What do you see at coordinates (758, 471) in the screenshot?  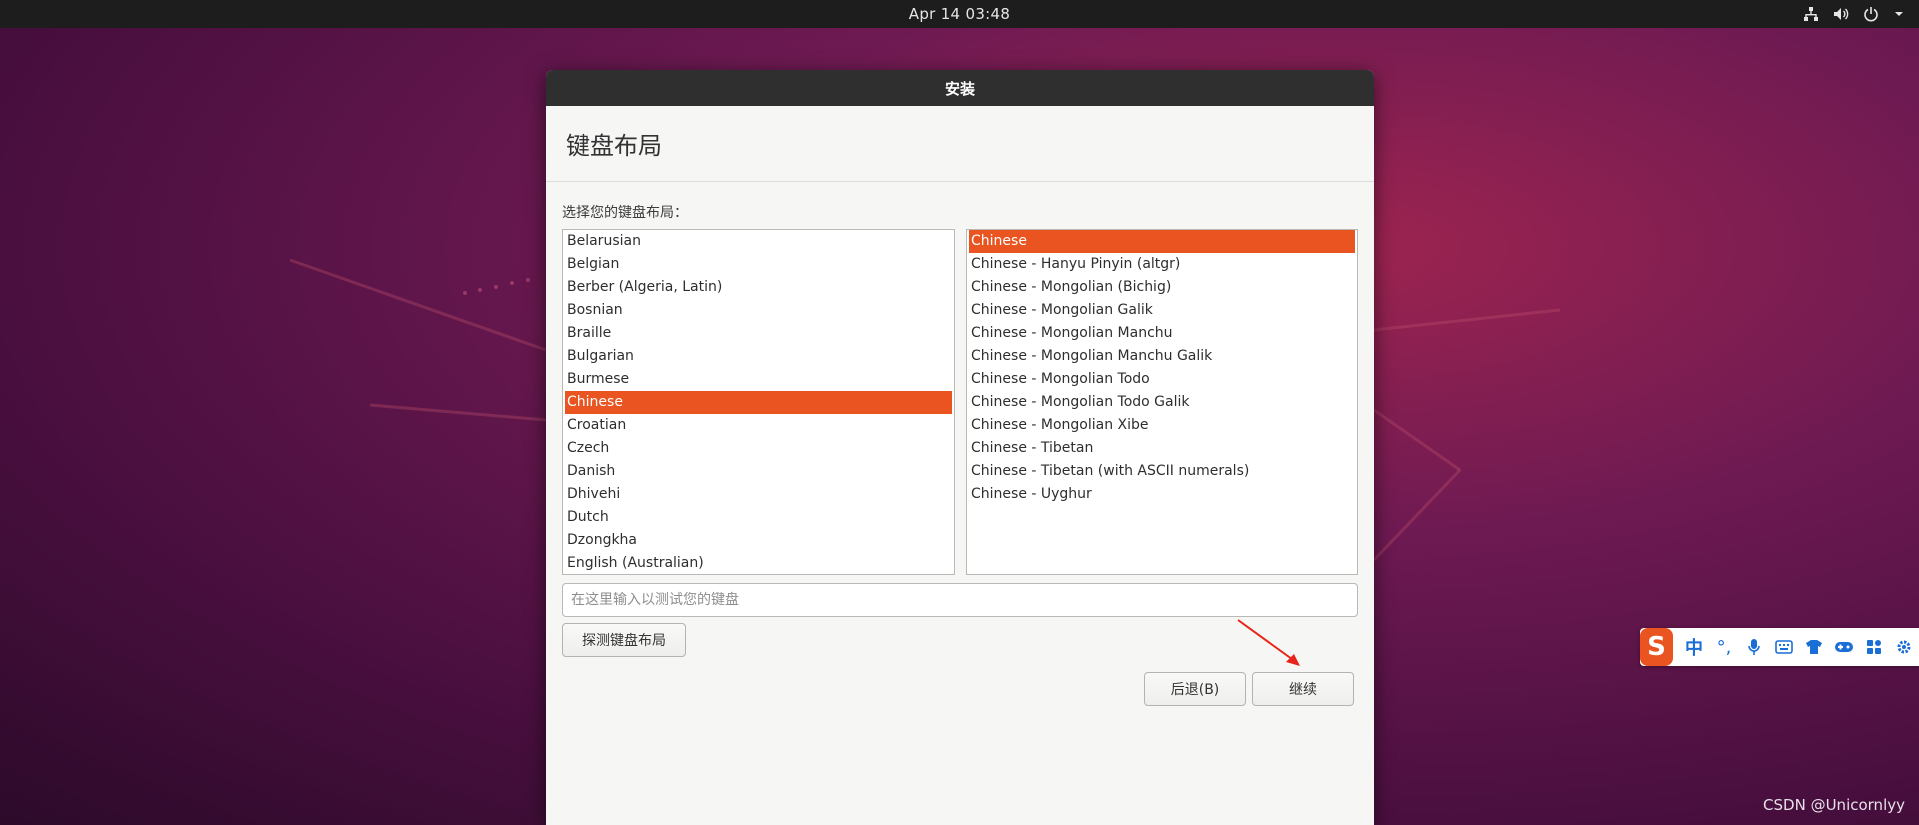 I see `list-item: Danish` at bounding box center [758, 471].